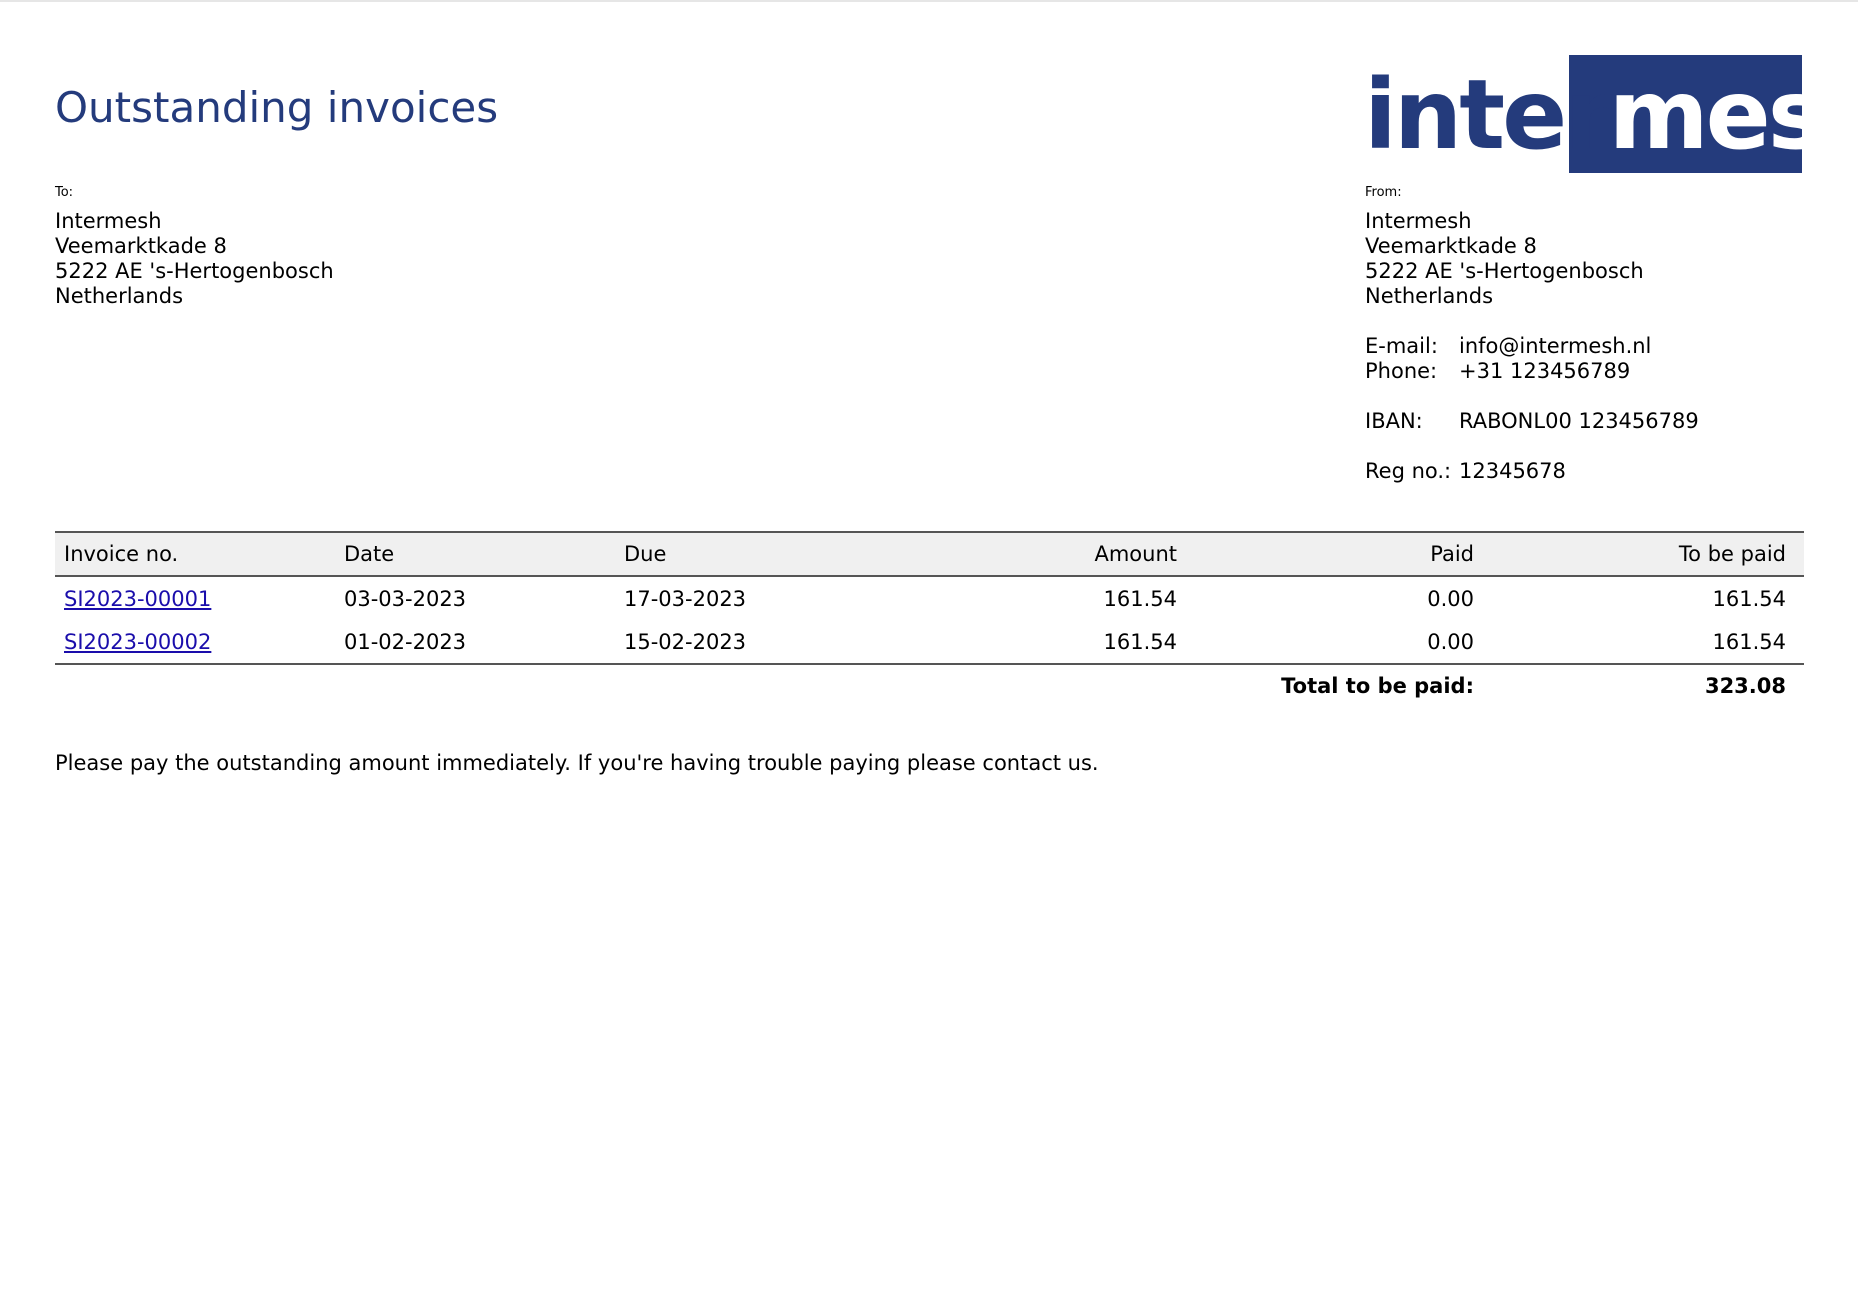  Describe the element at coordinates (1579, 421) in the screenshot. I see `iban-value: RABONL00 123456789` at that location.